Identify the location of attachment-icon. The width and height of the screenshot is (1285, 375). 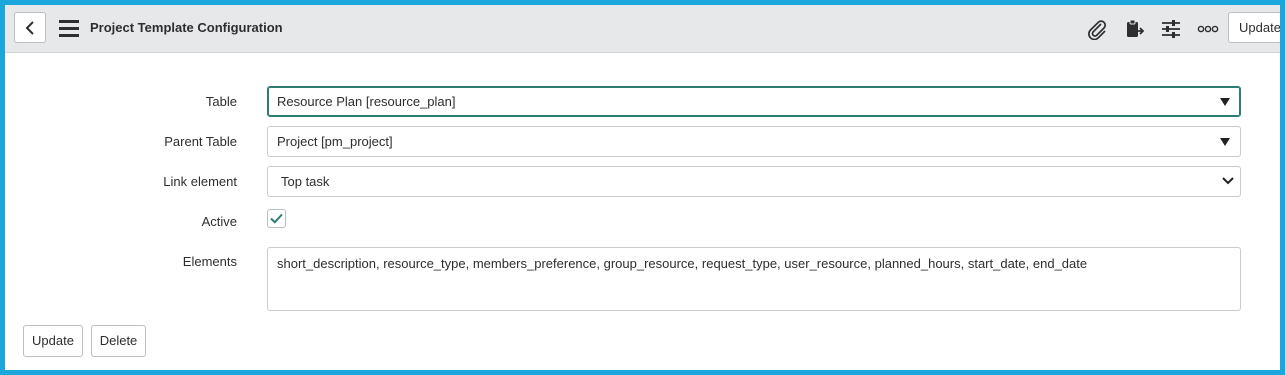
(1097, 29).